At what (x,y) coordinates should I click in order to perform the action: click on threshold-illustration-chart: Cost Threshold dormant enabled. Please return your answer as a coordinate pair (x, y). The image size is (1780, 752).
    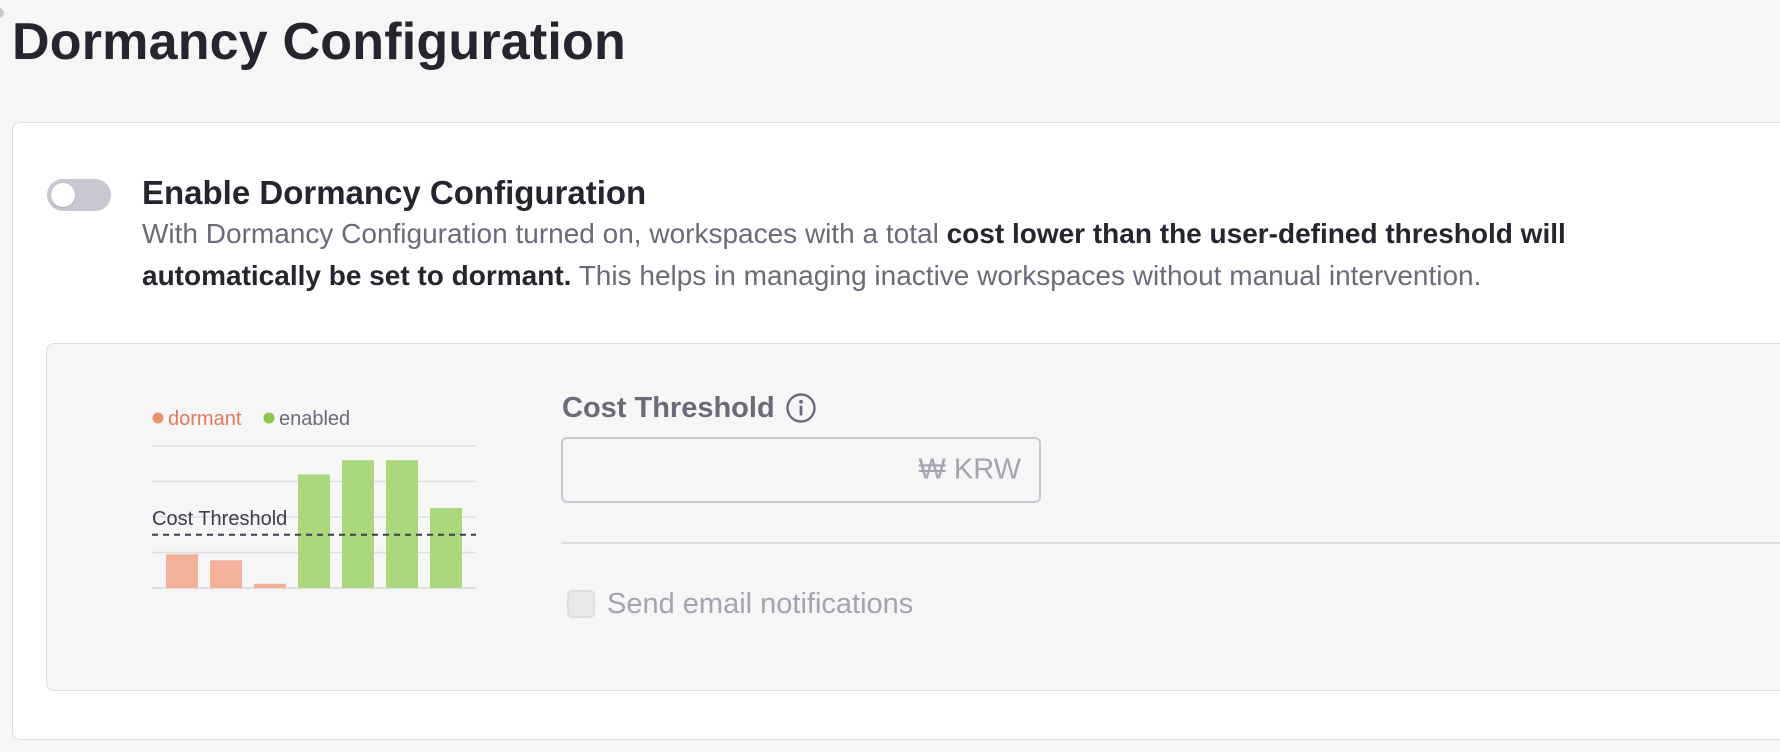
    Looking at the image, I should click on (314, 498).